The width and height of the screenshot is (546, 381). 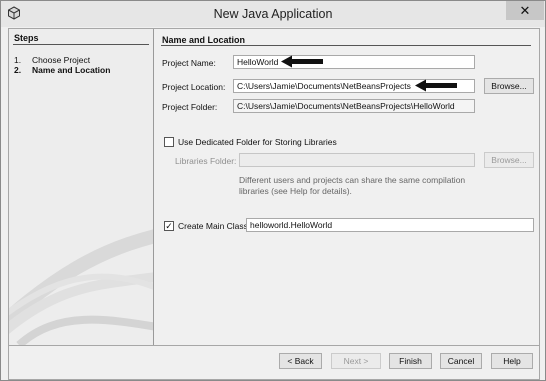 What do you see at coordinates (206, 161) in the screenshot?
I see `libraries-folder-label: Libraries Folder:` at bounding box center [206, 161].